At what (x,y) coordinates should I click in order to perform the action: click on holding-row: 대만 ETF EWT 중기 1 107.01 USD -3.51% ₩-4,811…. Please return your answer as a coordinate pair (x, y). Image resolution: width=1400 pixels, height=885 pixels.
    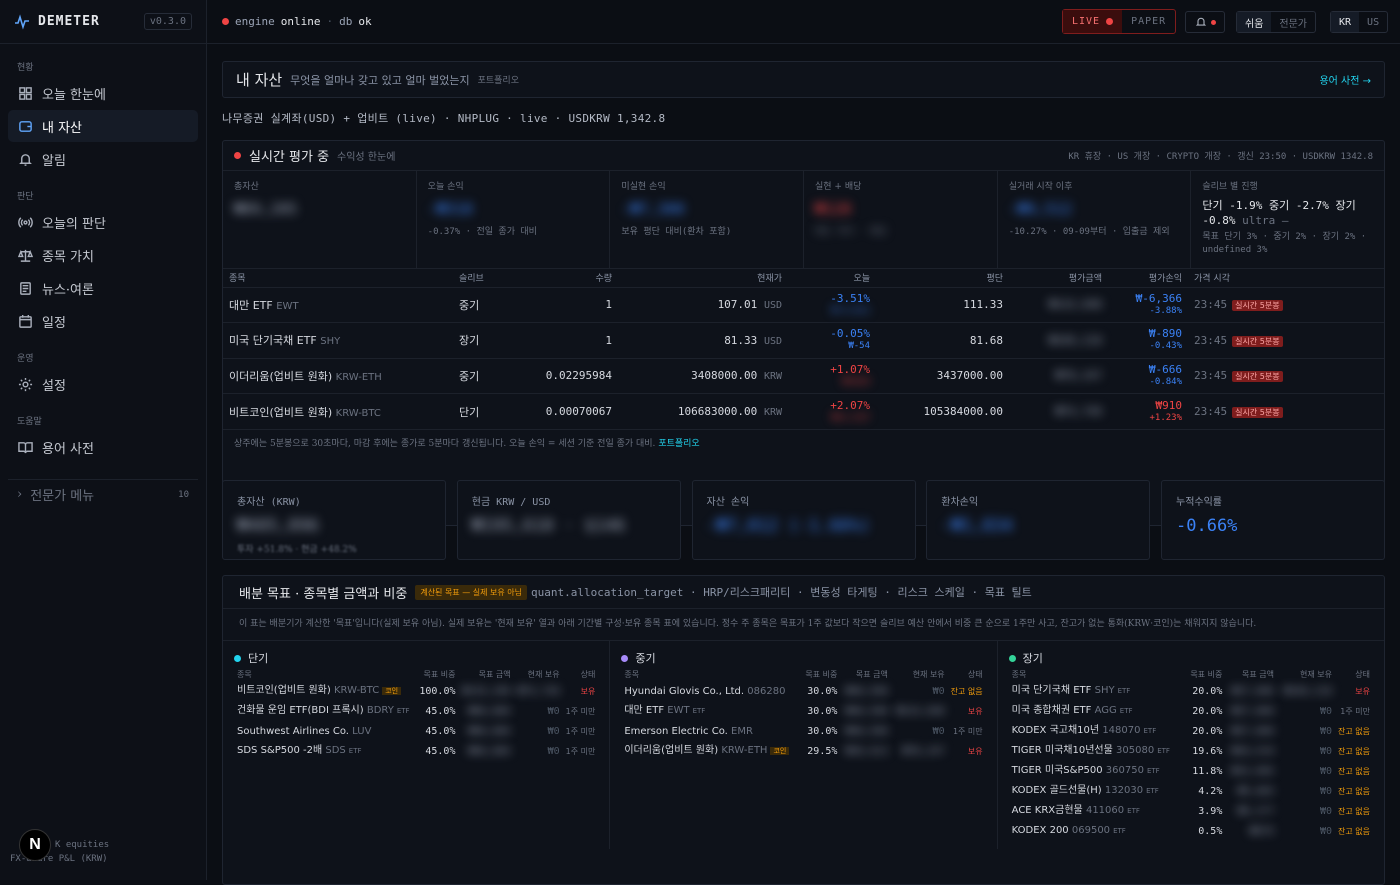
    Looking at the image, I should click on (803, 304).